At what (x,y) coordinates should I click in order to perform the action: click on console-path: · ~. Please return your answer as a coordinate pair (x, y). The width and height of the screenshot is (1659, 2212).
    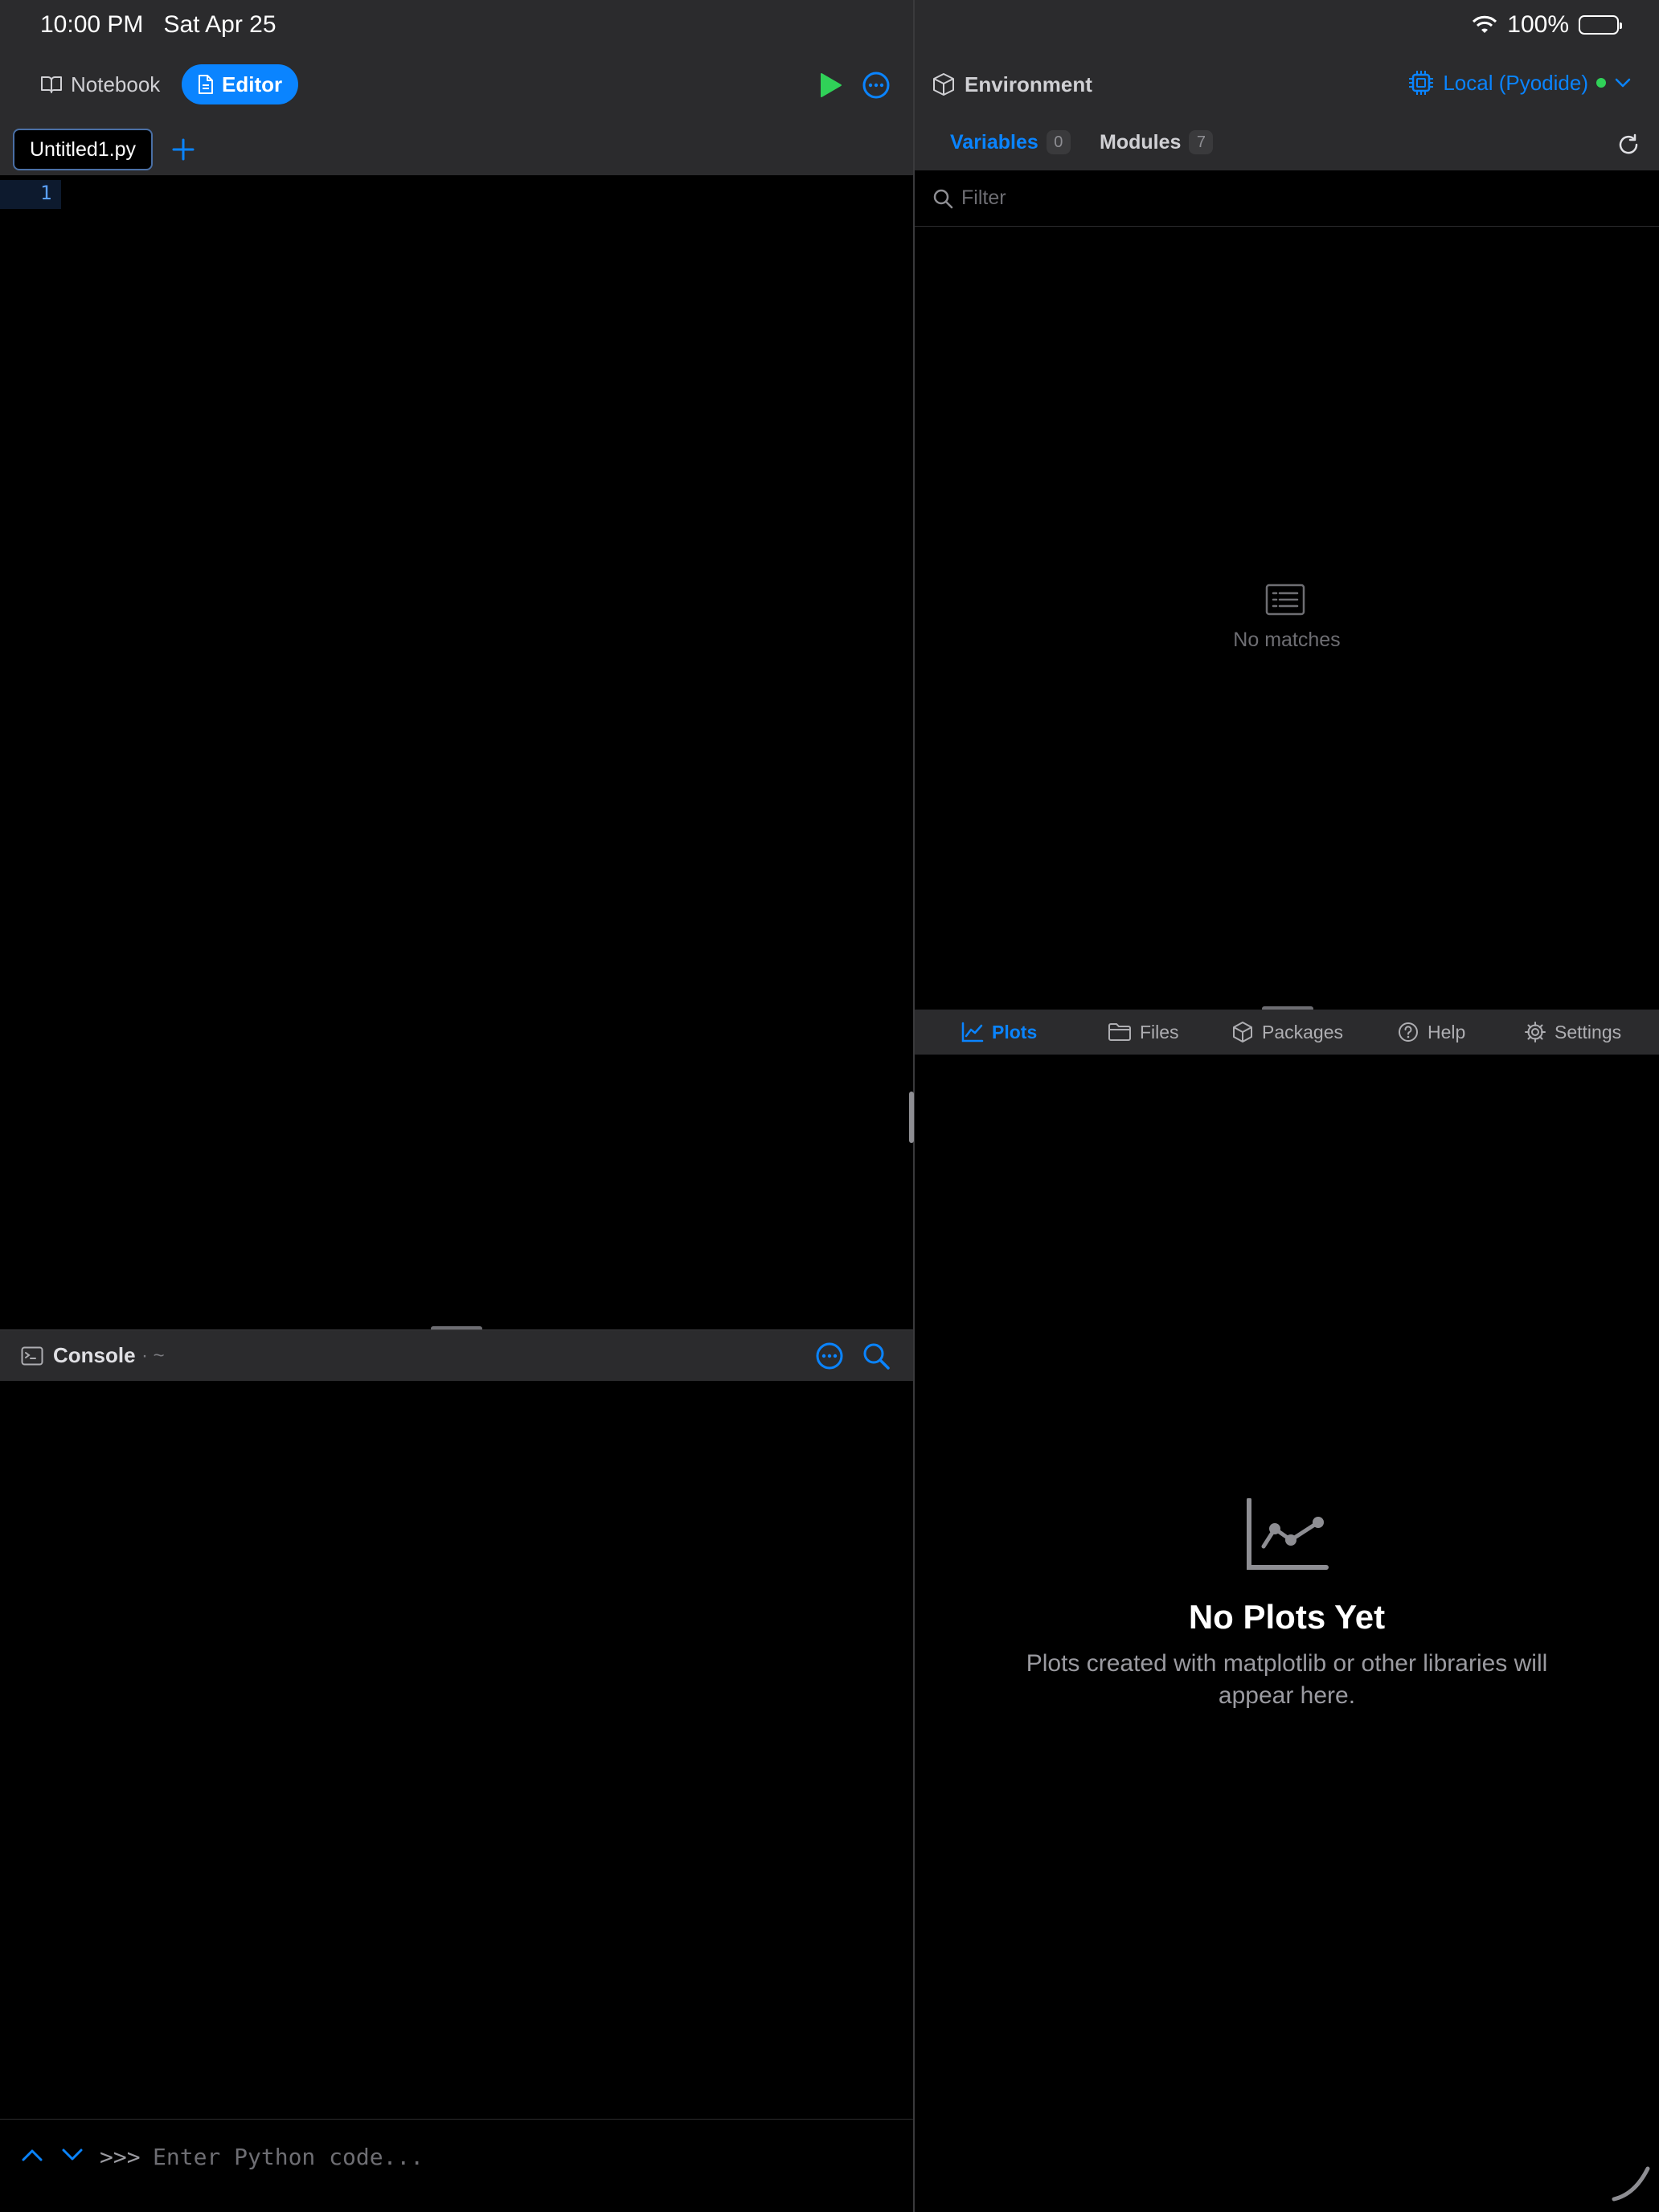
    Looking at the image, I should click on (153, 1355).